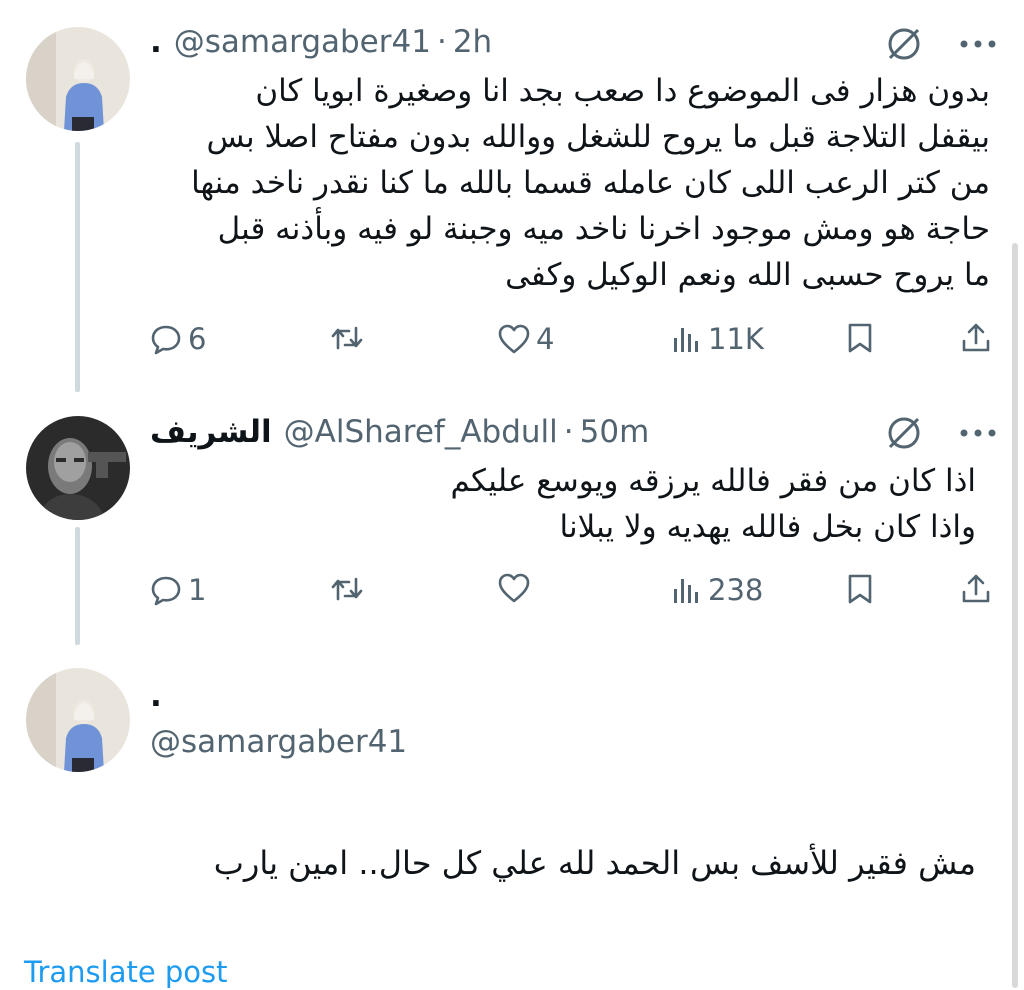  Describe the element at coordinates (211, 432) in the screenshot. I see `display-name: الشريف` at that location.